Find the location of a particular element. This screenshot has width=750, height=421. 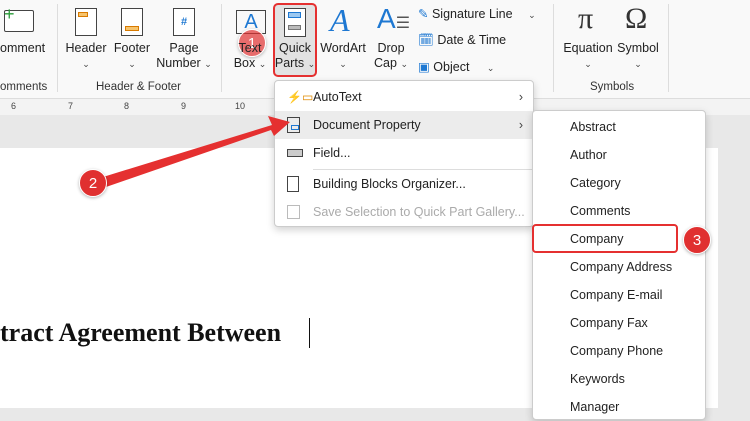

text-box-button: Text Box ⌄ is located at coordinates (250, 56).